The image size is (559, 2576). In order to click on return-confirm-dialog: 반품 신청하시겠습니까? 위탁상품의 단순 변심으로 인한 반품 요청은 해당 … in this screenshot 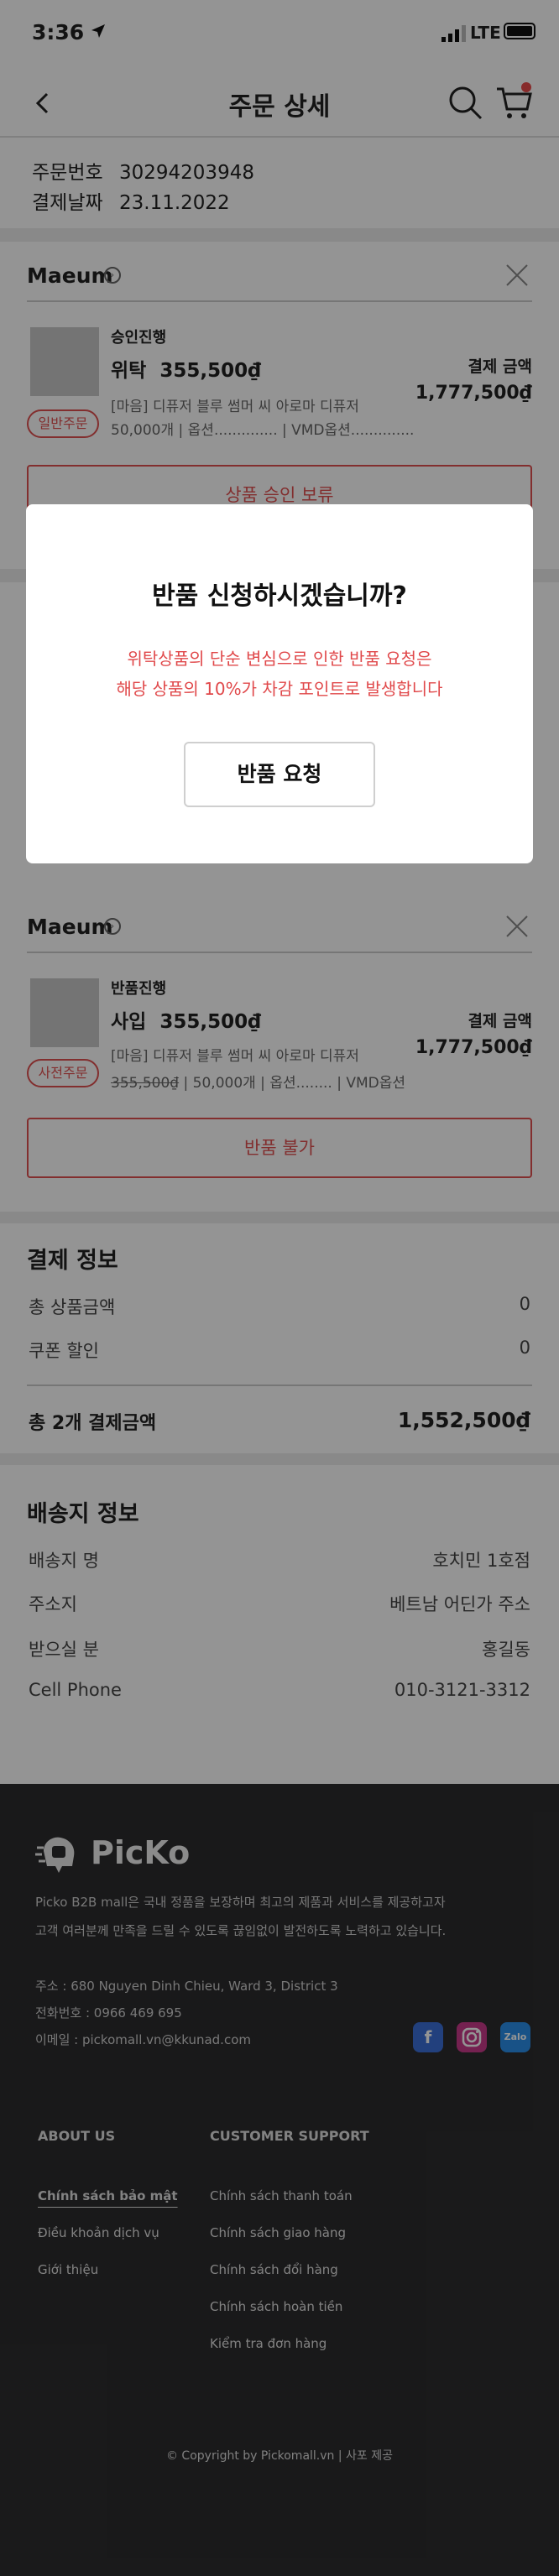, I will do `click(279, 683)`.